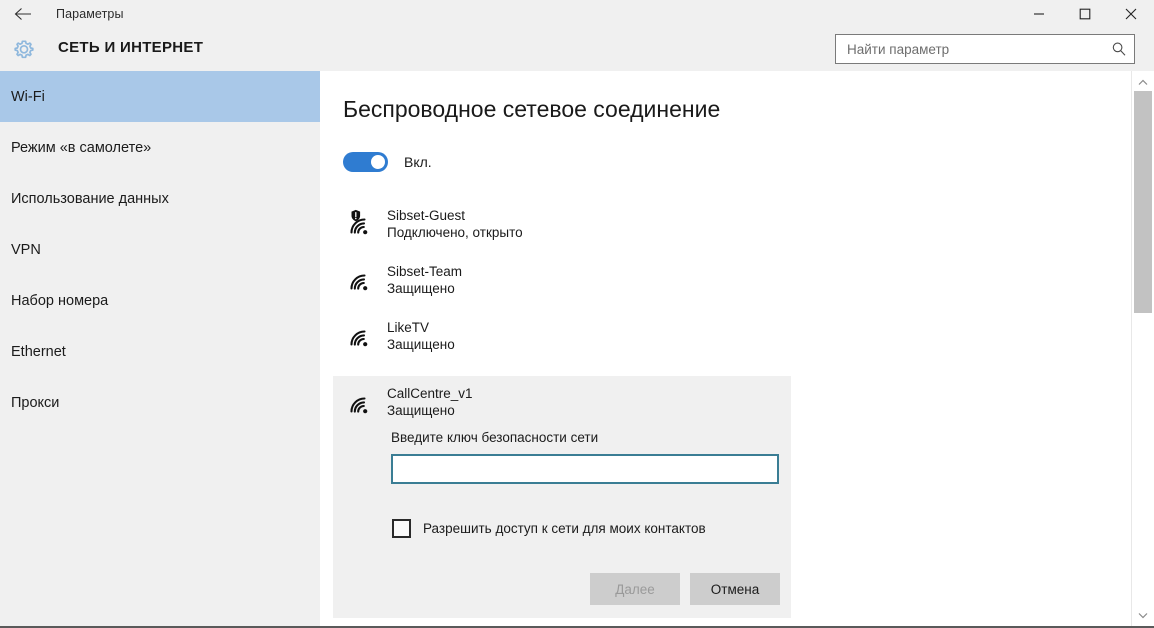 The width and height of the screenshot is (1154, 628). Describe the element at coordinates (430, 393) in the screenshot. I see `network-name: CallCentre_v1` at that location.